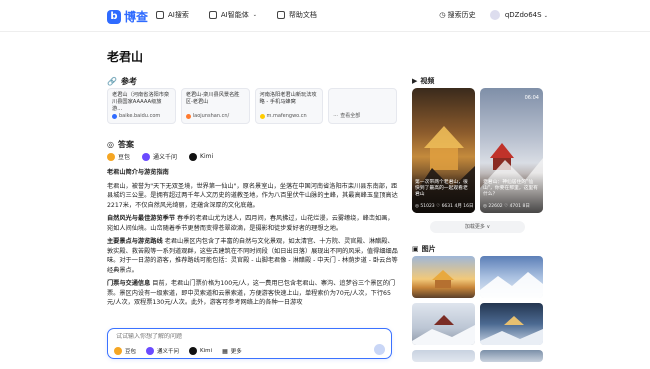 The width and height of the screenshot is (650, 369). I want to click on agent-icon, so click(212, 15).